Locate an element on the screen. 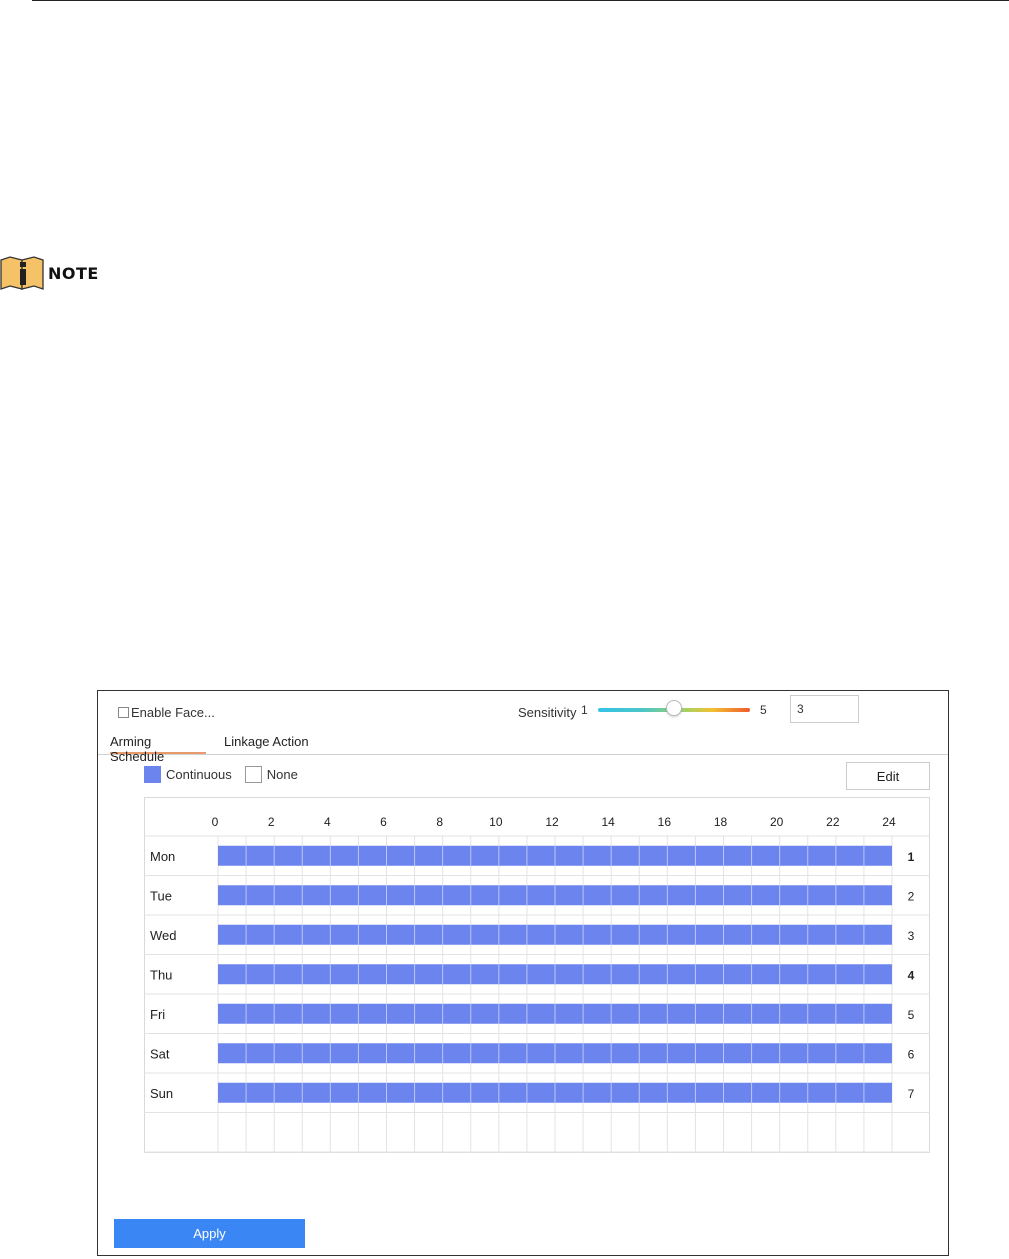 Image resolution: width=1009 pixels, height=1259 pixels. schedule-legend: Continuous None is located at coordinates (221, 774).